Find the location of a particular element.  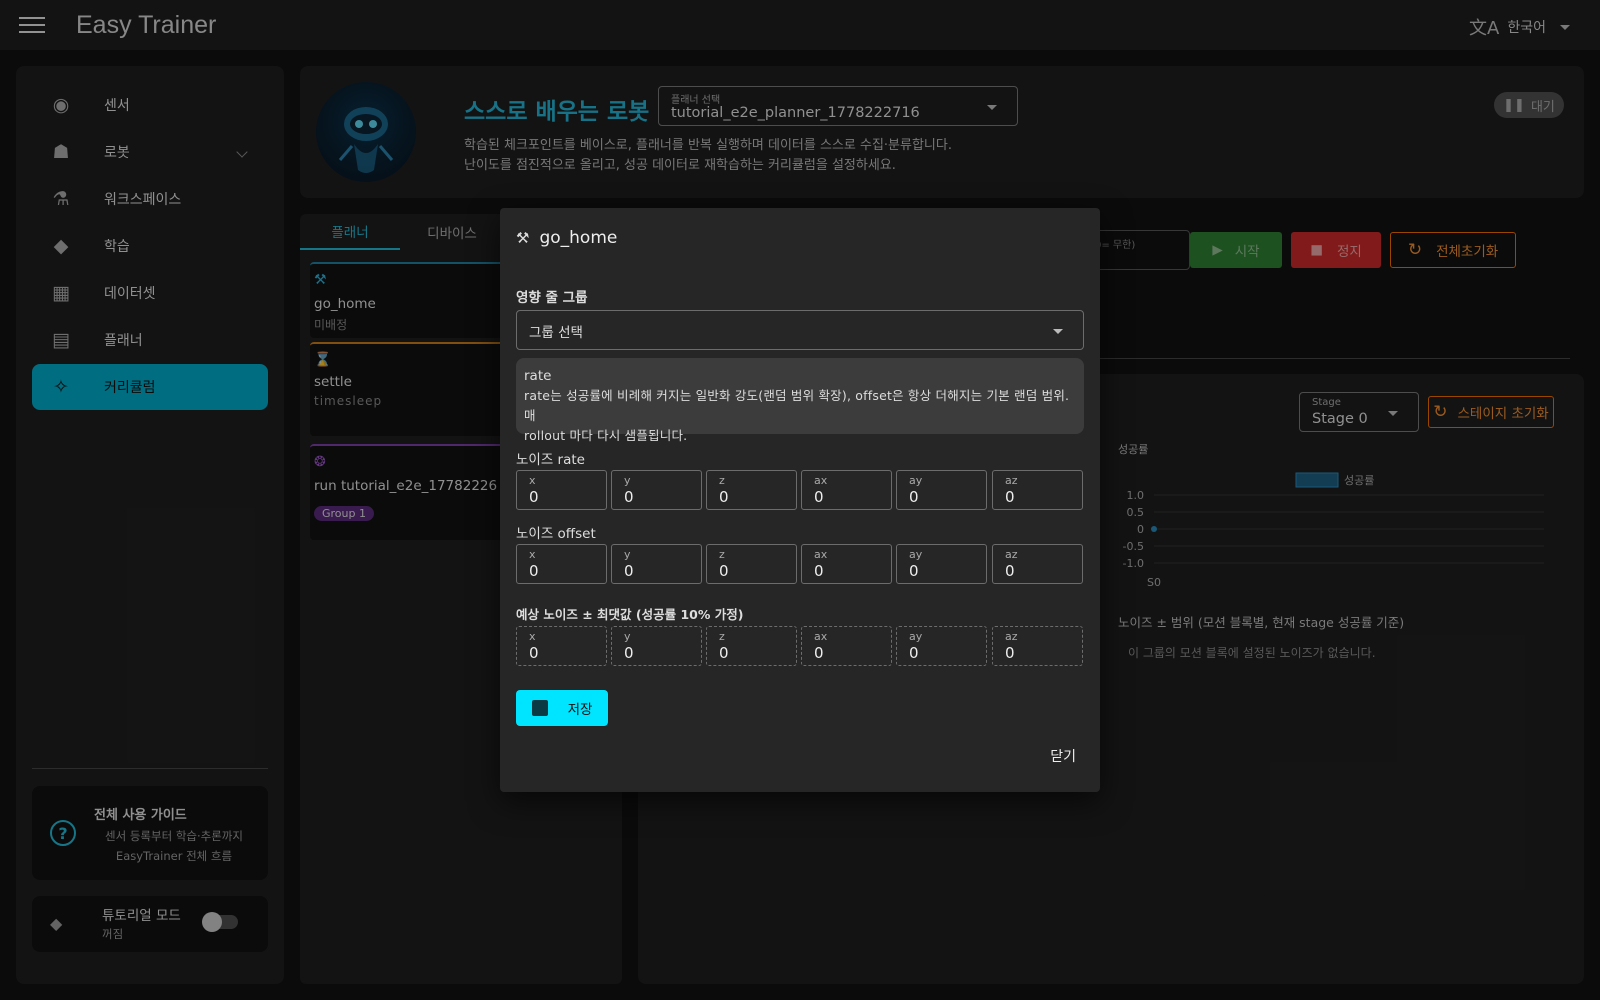

rate-az-field: az 0 is located at coordinates (1037, 490).